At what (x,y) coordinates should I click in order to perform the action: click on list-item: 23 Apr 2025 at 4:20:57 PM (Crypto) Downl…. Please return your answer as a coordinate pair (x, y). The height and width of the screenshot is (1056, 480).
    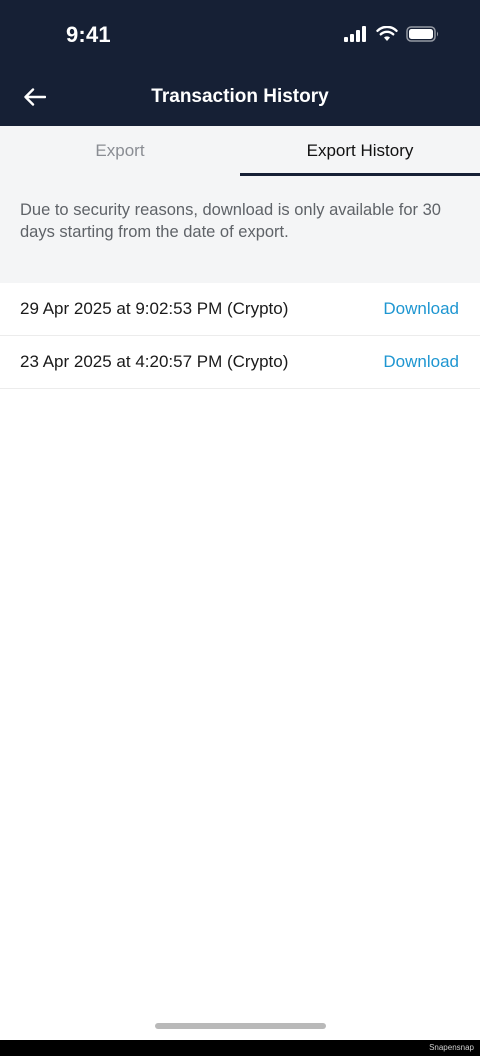
    Looking at the image, I should click on (240, 362).